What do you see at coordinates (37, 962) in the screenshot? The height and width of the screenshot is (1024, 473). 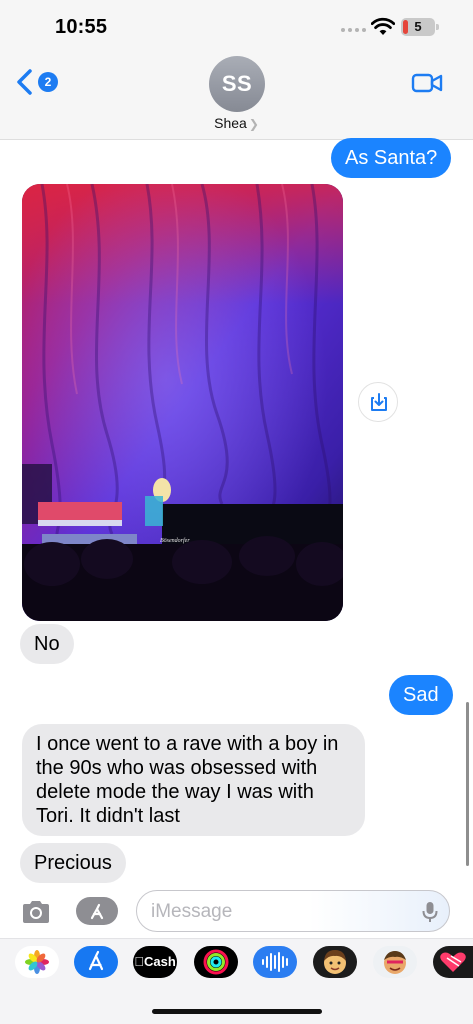 I see `photos-icon` at bounding box center [37, 962].